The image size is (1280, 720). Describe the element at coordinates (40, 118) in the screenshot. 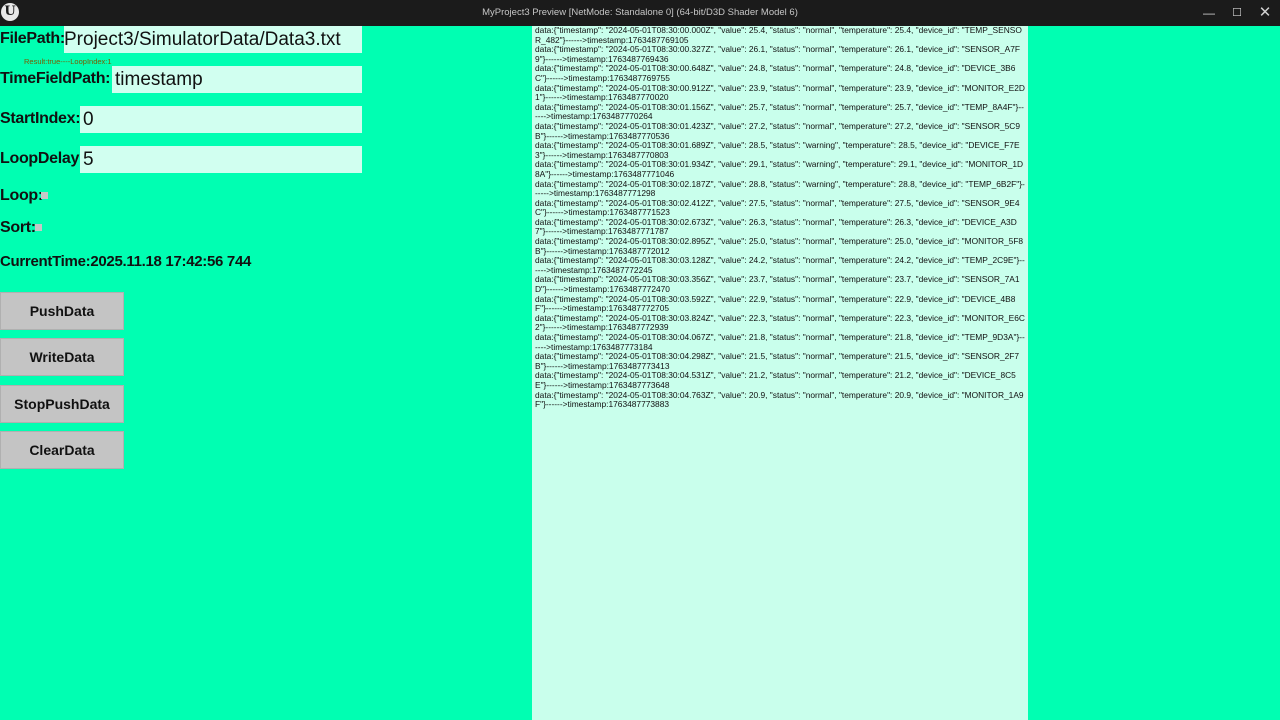

I see `start-index-label: StartIndex:` at that location.